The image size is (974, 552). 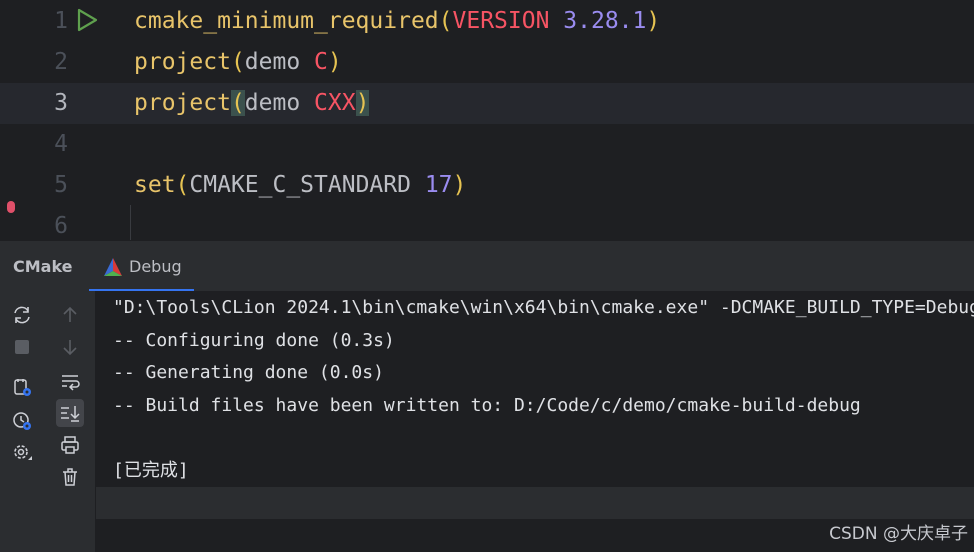 I want to click on line-number: 6, so click(x=49, y=223).